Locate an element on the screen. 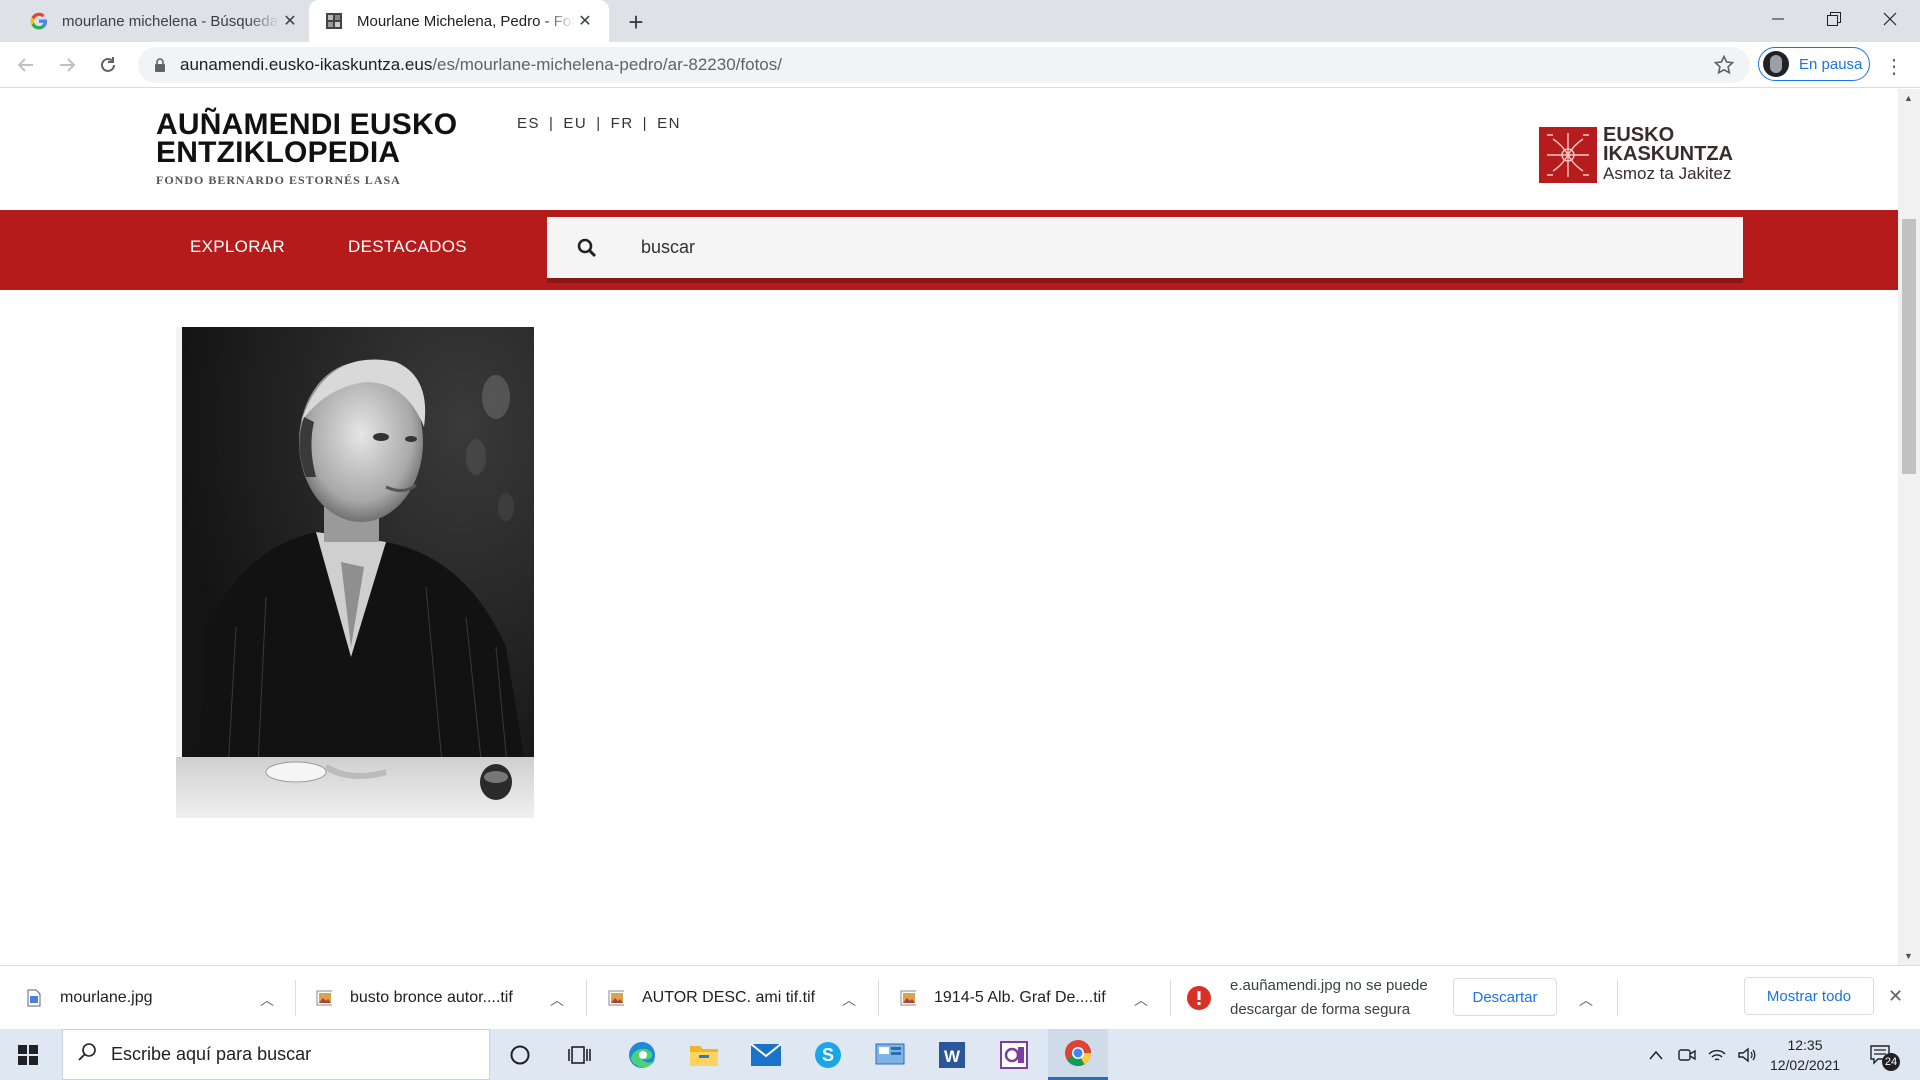 This screenshot has height=1080, width=1920. clock-date: 12/02/2021 is located at coordinates (1805, 1065).